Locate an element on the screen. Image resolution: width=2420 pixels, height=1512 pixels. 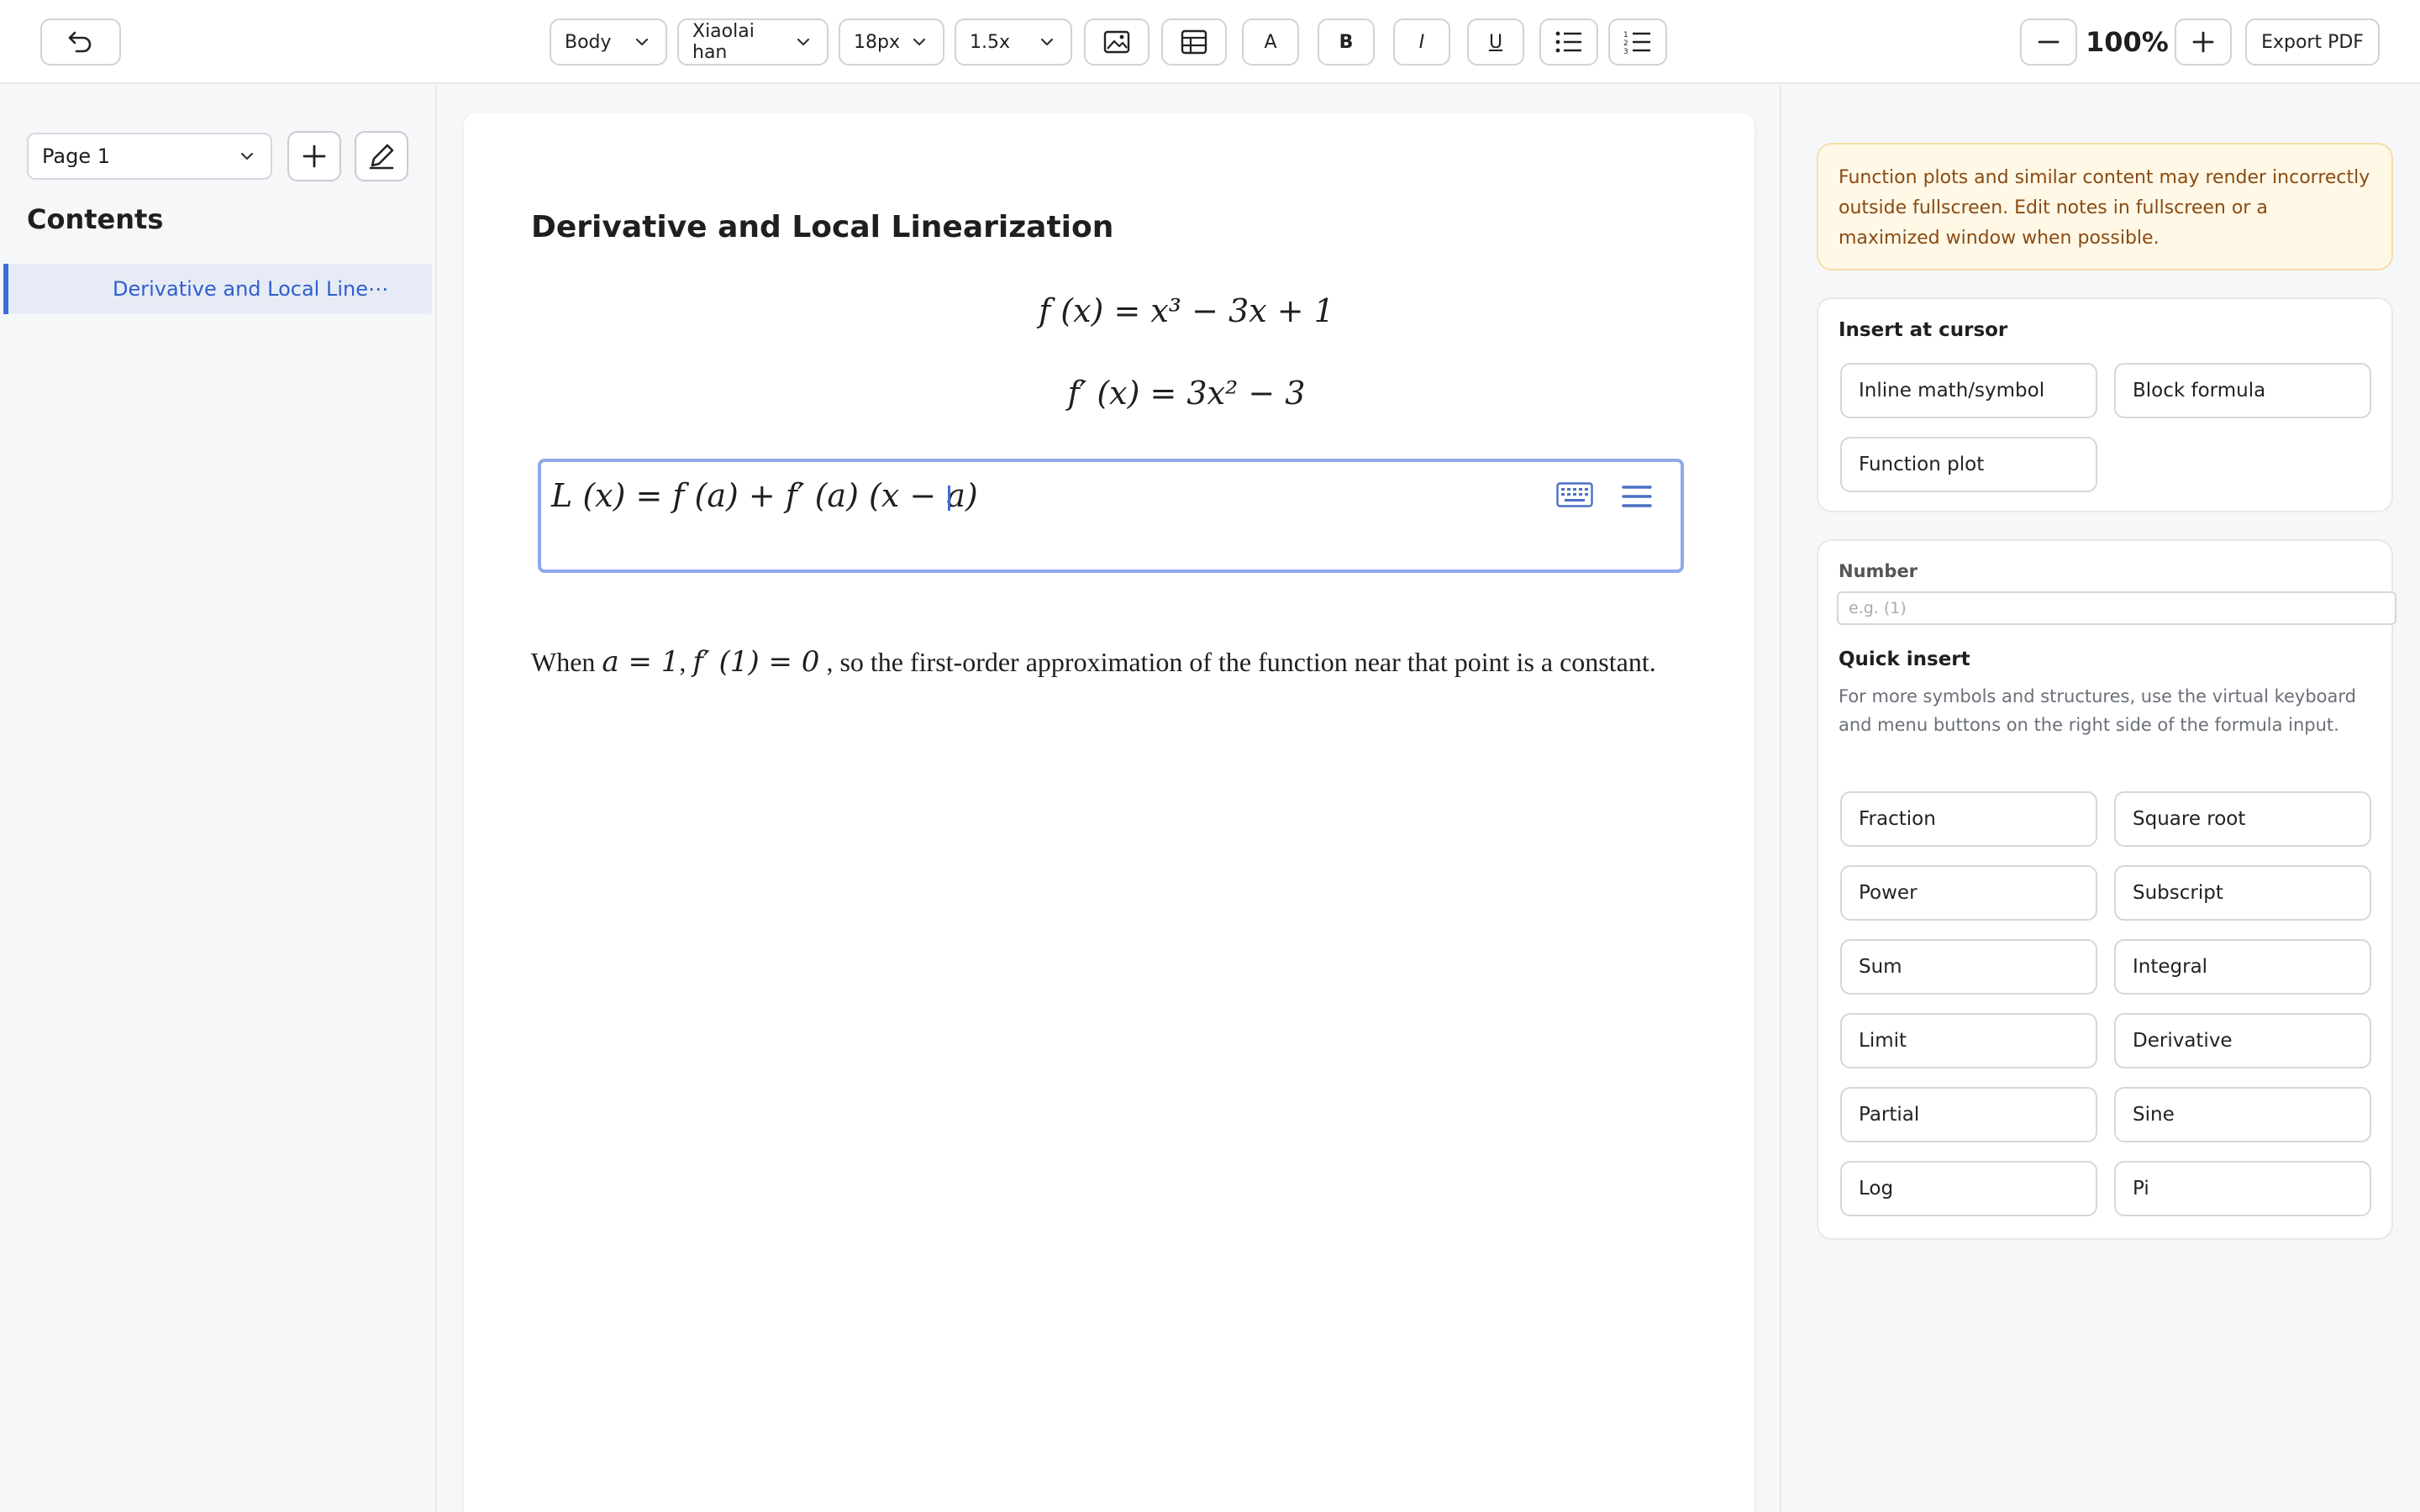
italic-button: I is located at coordinates (1421, 42).